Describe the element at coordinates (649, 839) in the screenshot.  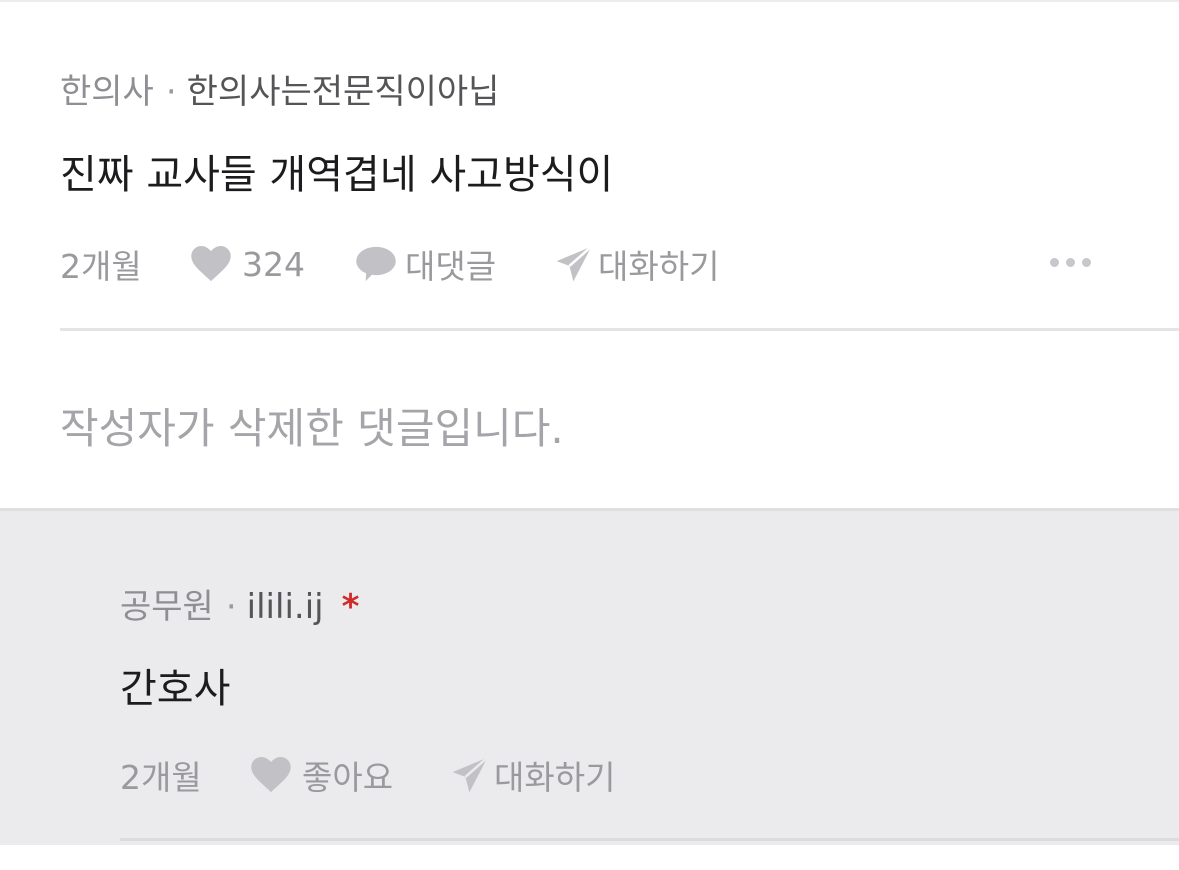
I see `reply-divider` at that location.